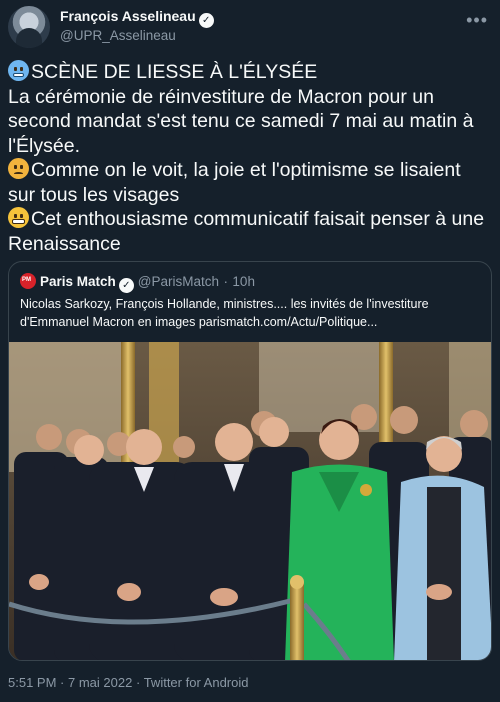 The width and height of the screenshot is (500, 702). I want to click on grimacing-face-emoji-icon, so click(18, 217).